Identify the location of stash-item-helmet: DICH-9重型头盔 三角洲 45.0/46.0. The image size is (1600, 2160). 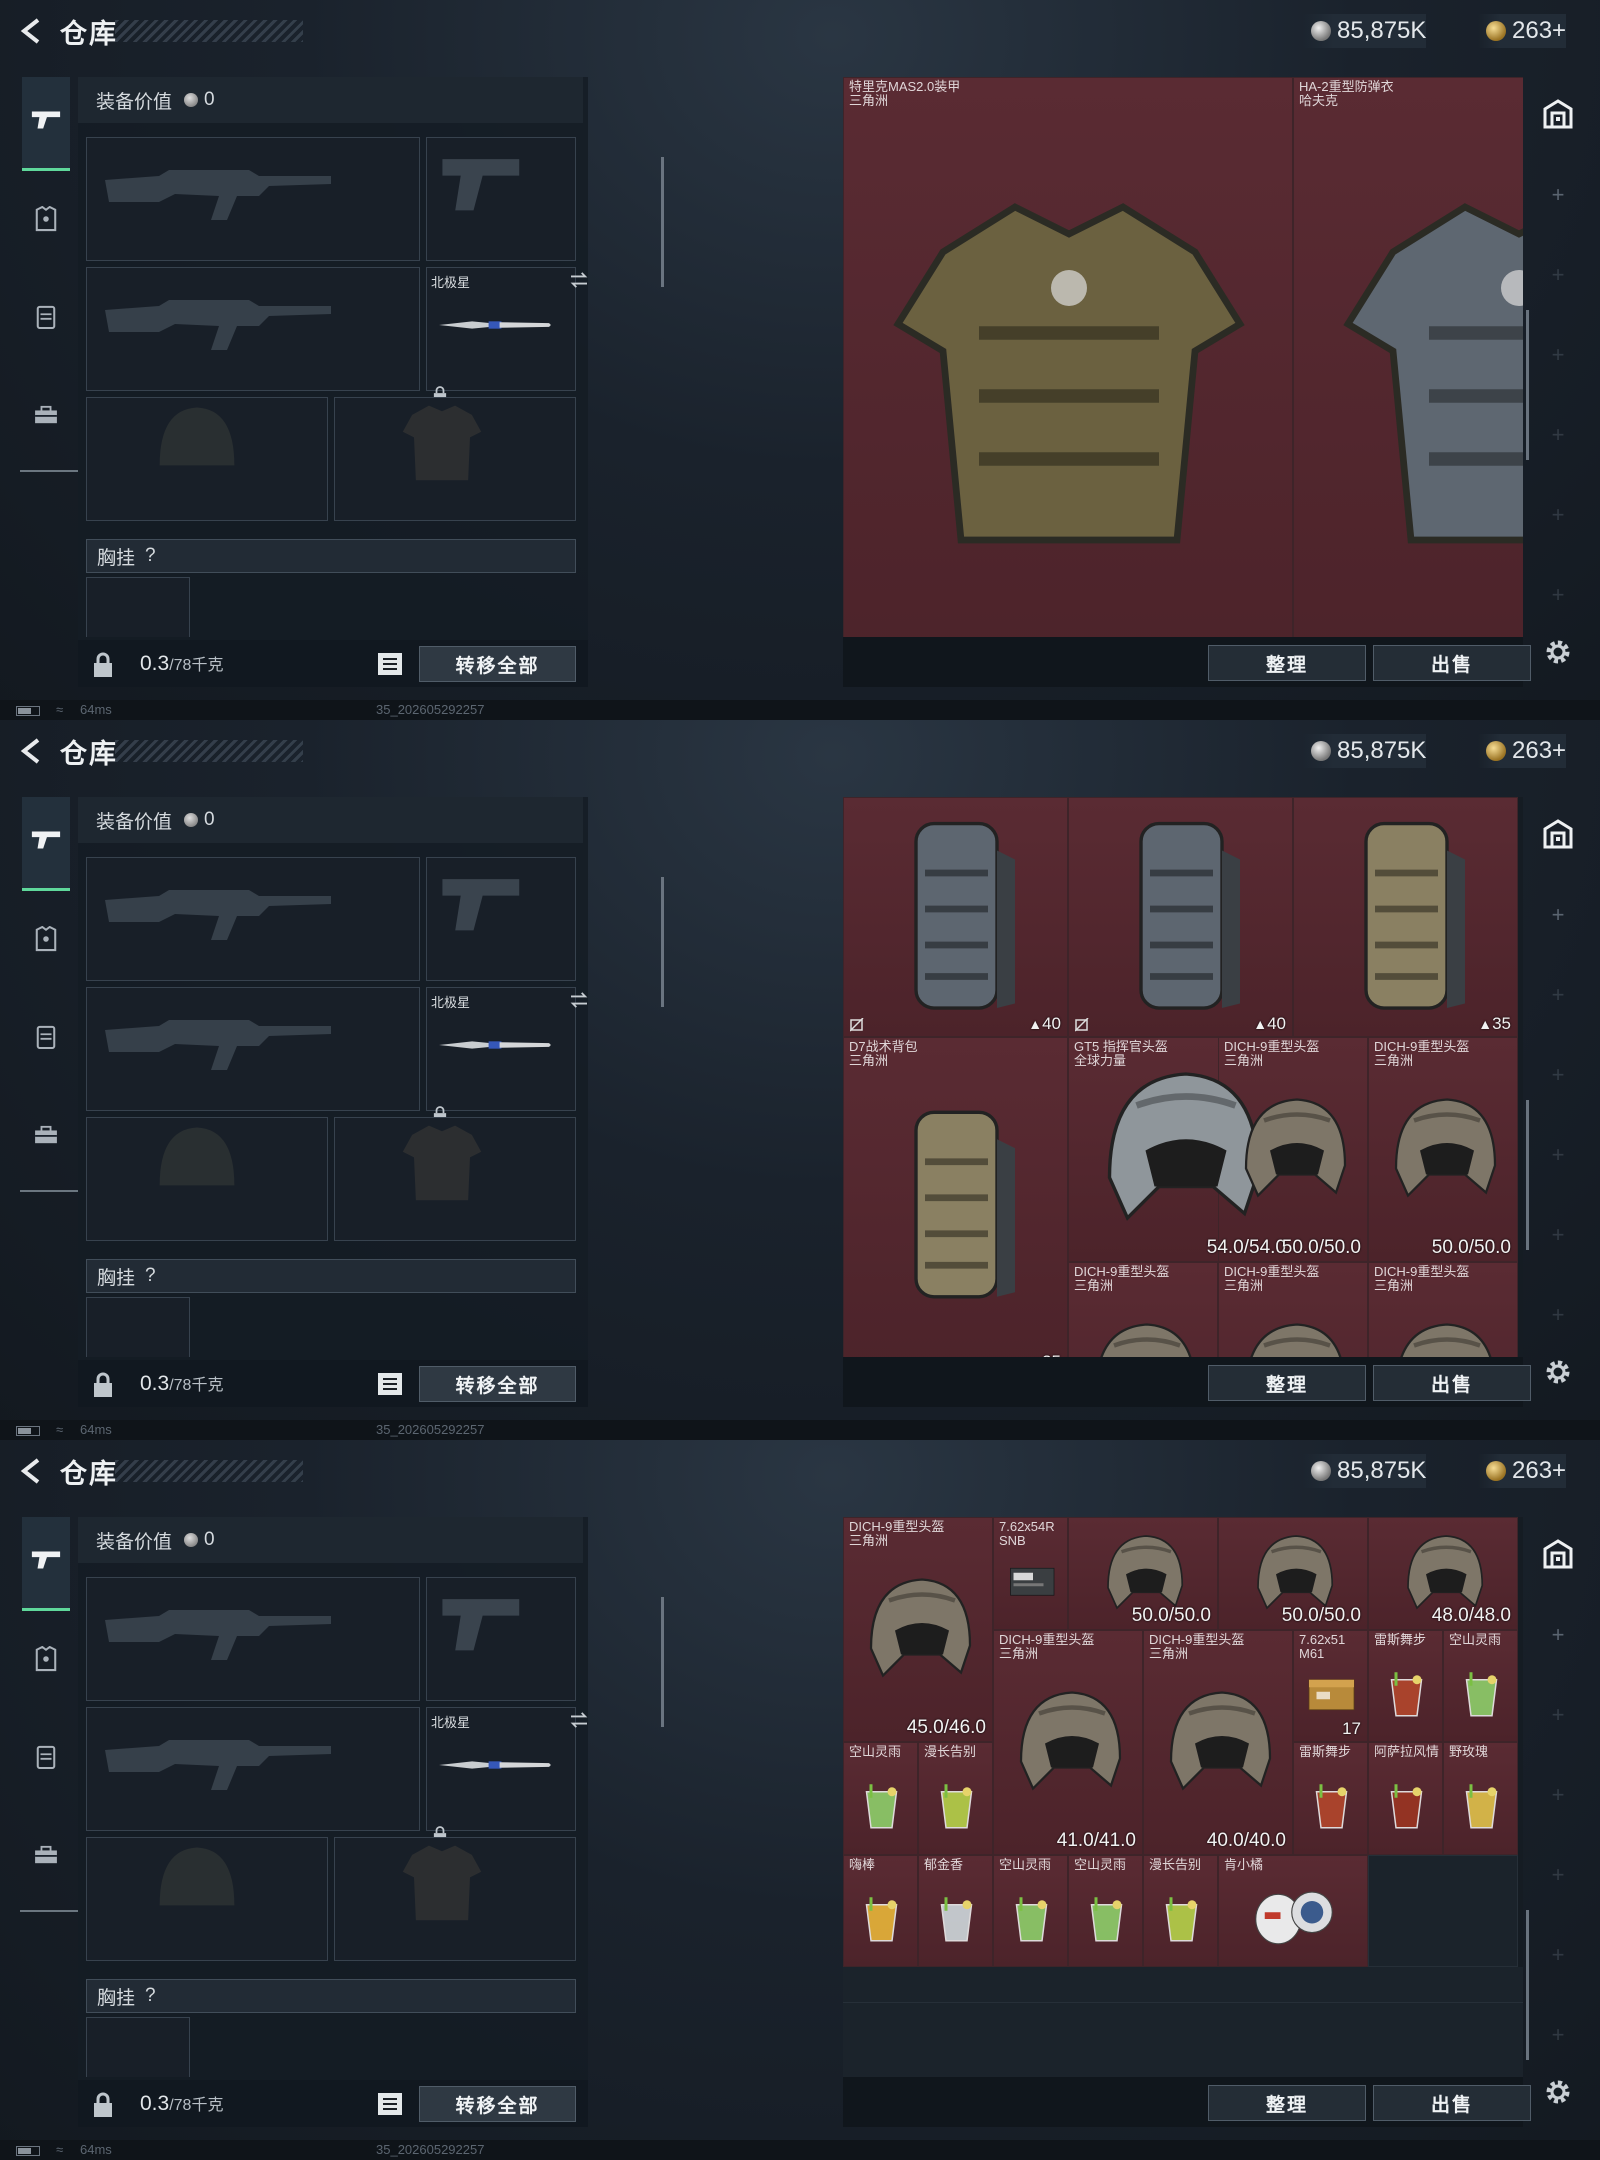
(918, 1629).